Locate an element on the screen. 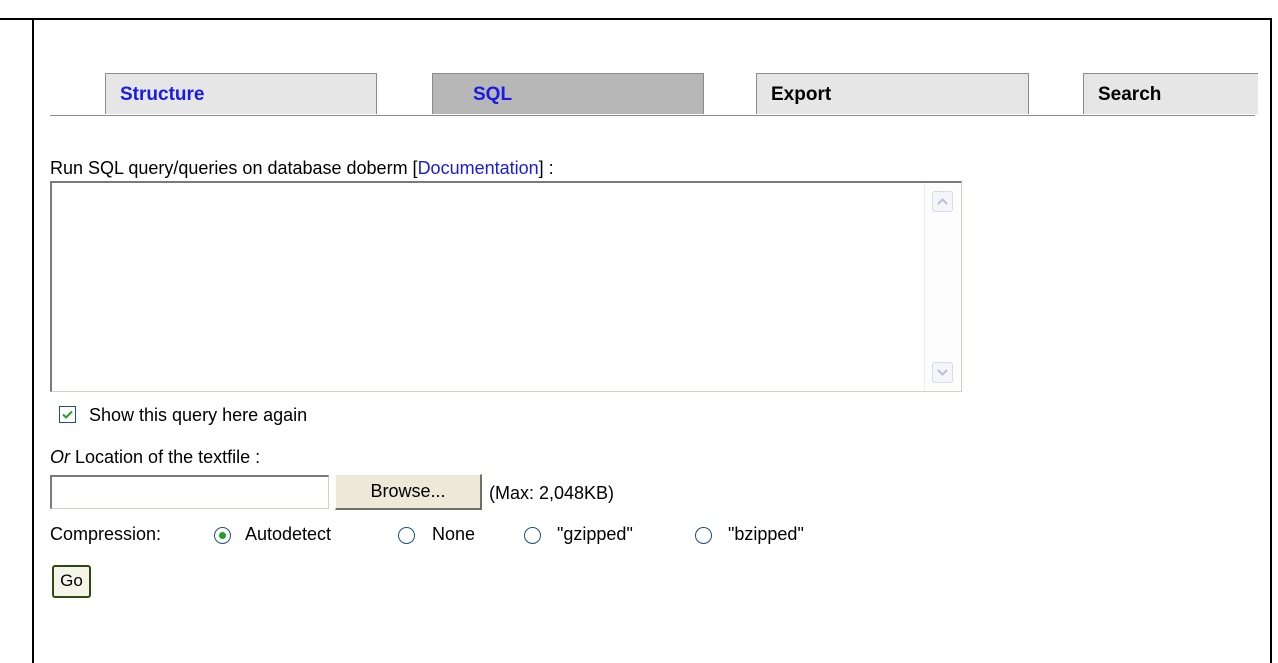 This screenshot has width=1278, height=663. radio-bzipped is located at coordinates (703, 535).